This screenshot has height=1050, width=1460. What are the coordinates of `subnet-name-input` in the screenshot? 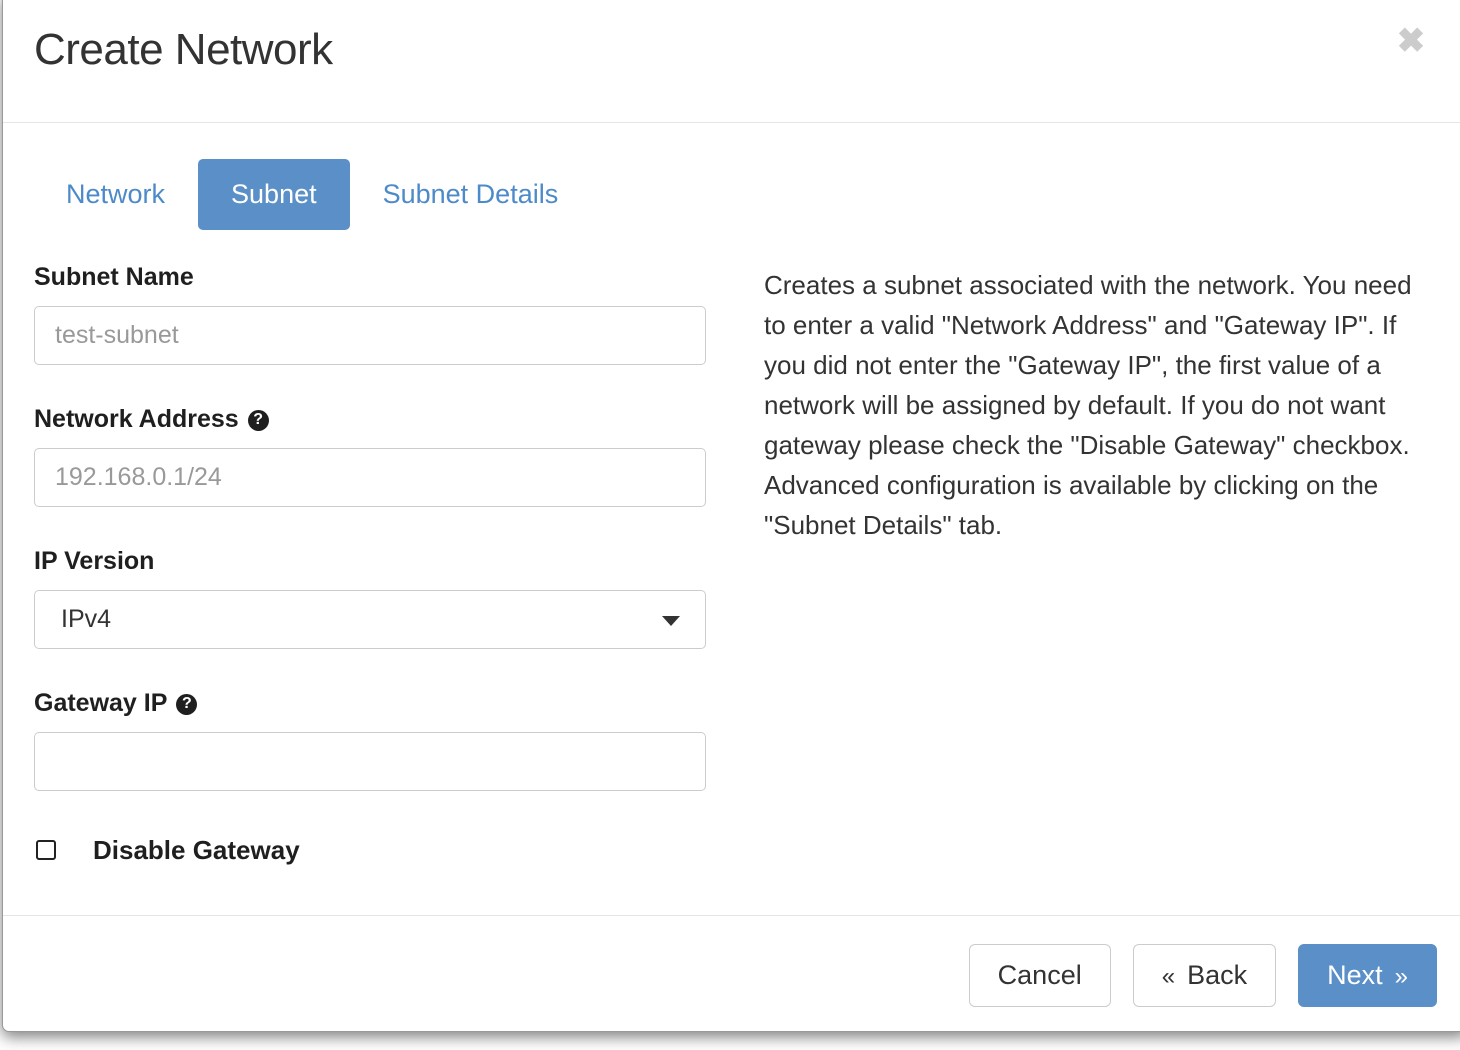 It's located at (370, 335).